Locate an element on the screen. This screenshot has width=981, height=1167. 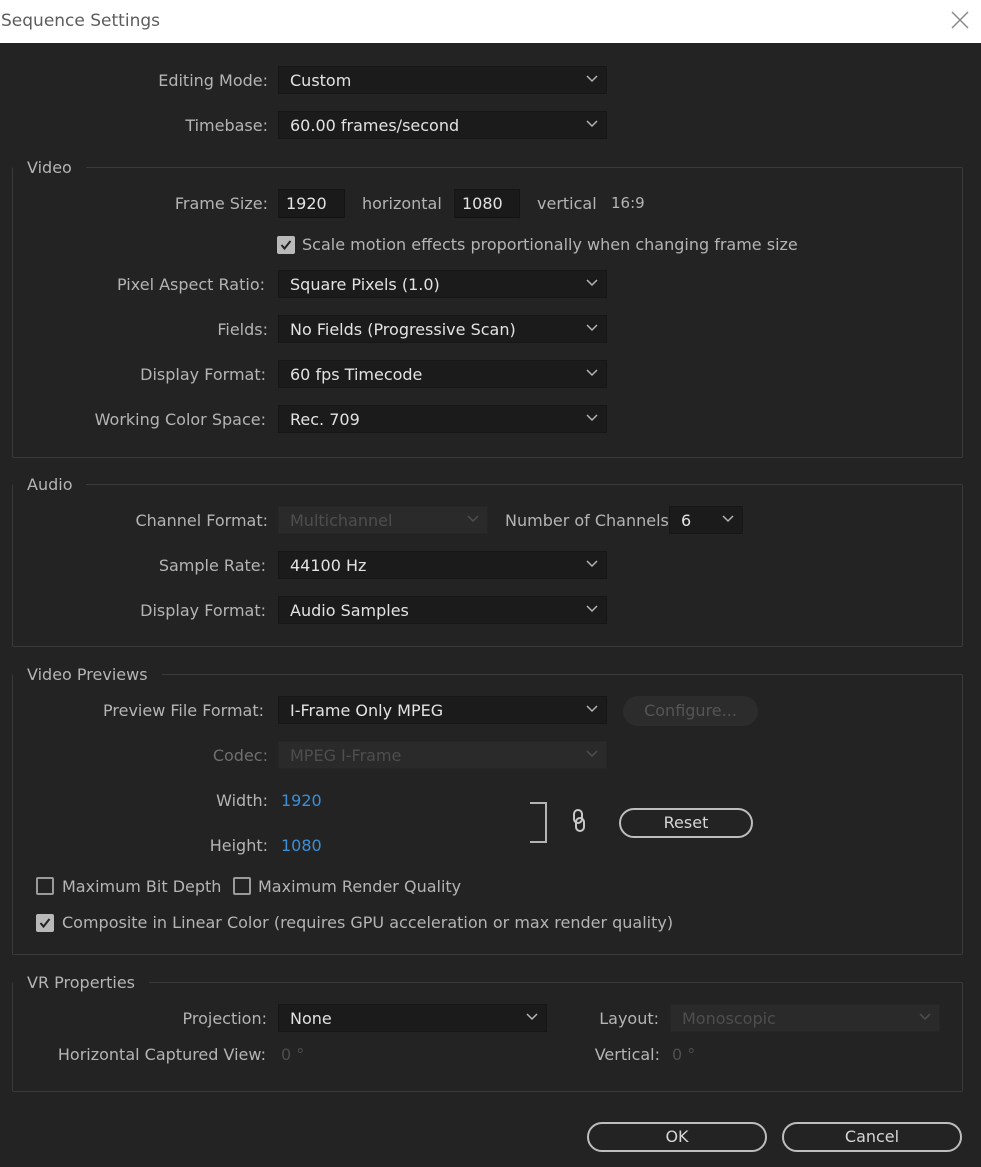
editing-mode-value: Custom is located at coordinates (321, 80).